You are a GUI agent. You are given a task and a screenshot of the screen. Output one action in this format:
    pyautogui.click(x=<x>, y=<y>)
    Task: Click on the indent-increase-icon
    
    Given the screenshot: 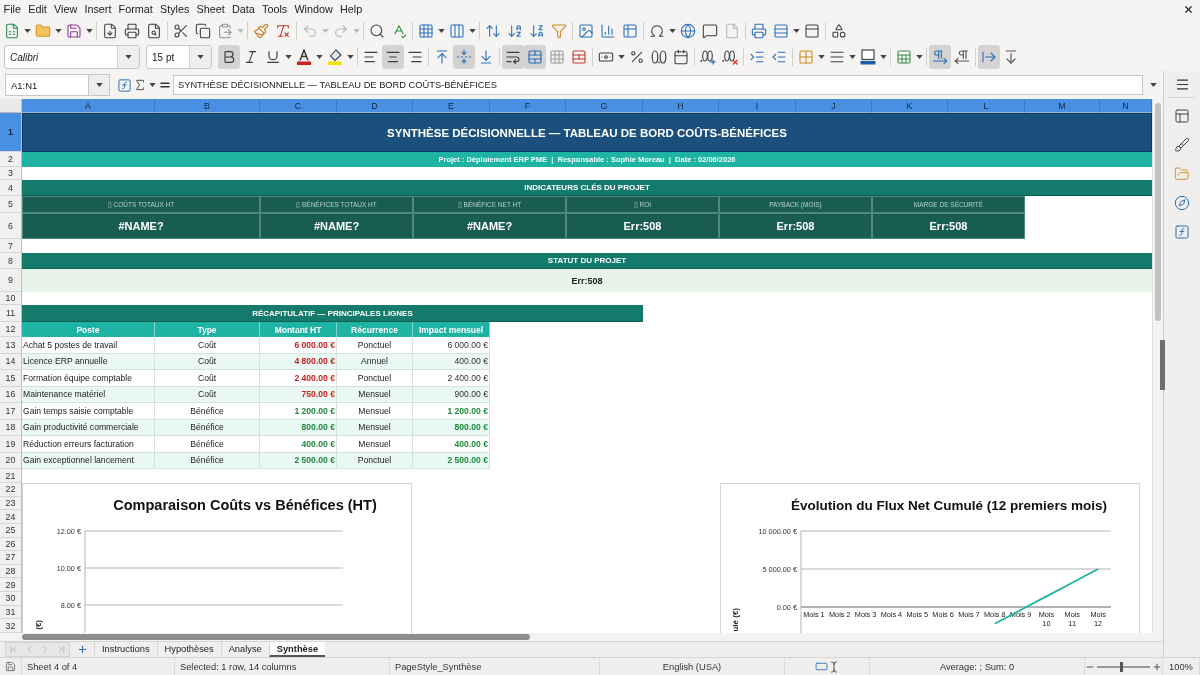 What is the action you would take?
    pyautogui.click(x=757, y=57)
    